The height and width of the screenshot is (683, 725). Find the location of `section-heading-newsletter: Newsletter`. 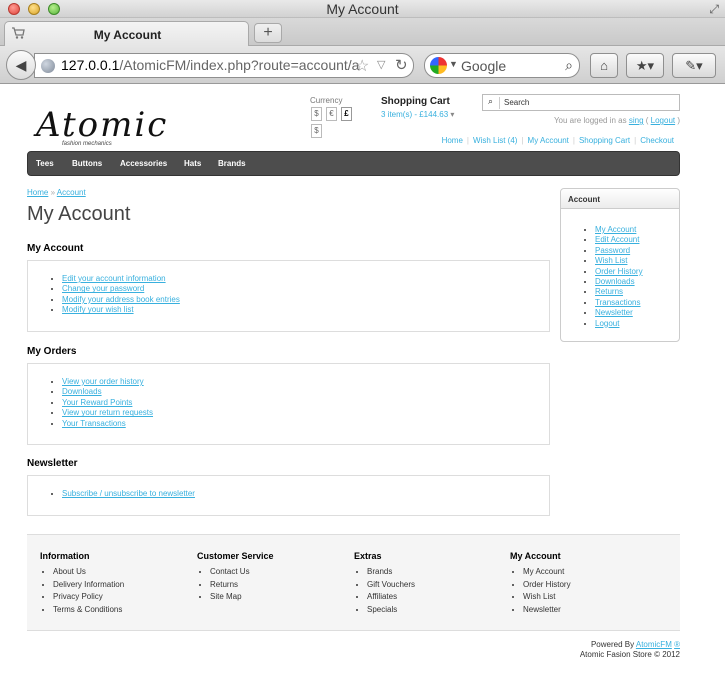

section-heading-newsletter: Newsletter is located at coordinates (52, 463).